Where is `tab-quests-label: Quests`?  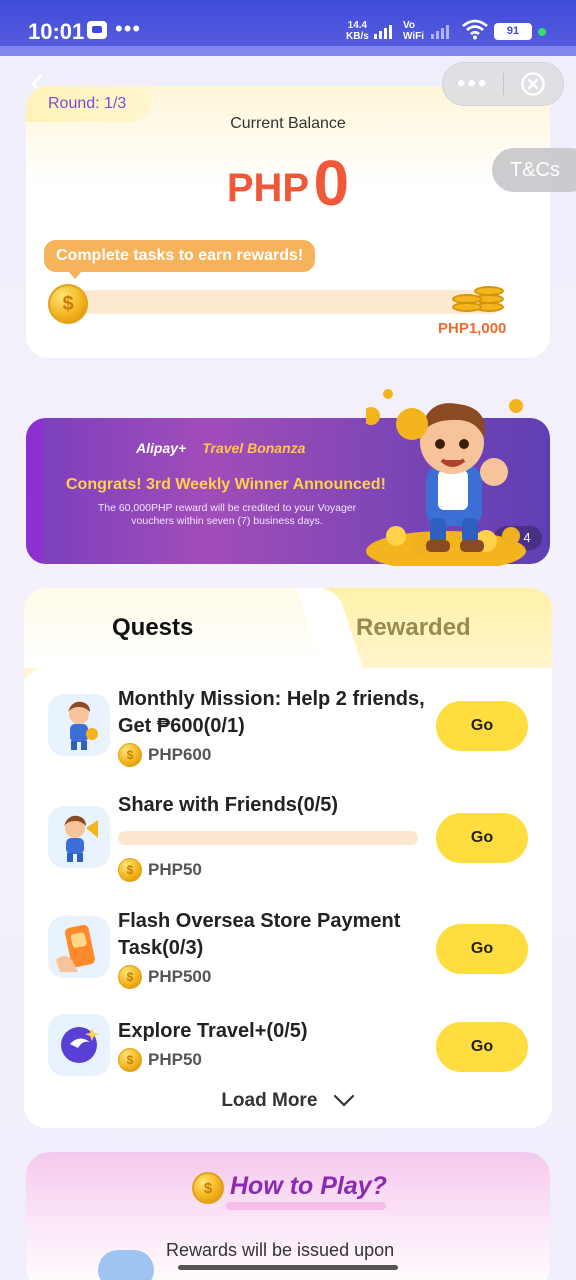 tab-quests-label: Quests is located at coordinates (152, 628).